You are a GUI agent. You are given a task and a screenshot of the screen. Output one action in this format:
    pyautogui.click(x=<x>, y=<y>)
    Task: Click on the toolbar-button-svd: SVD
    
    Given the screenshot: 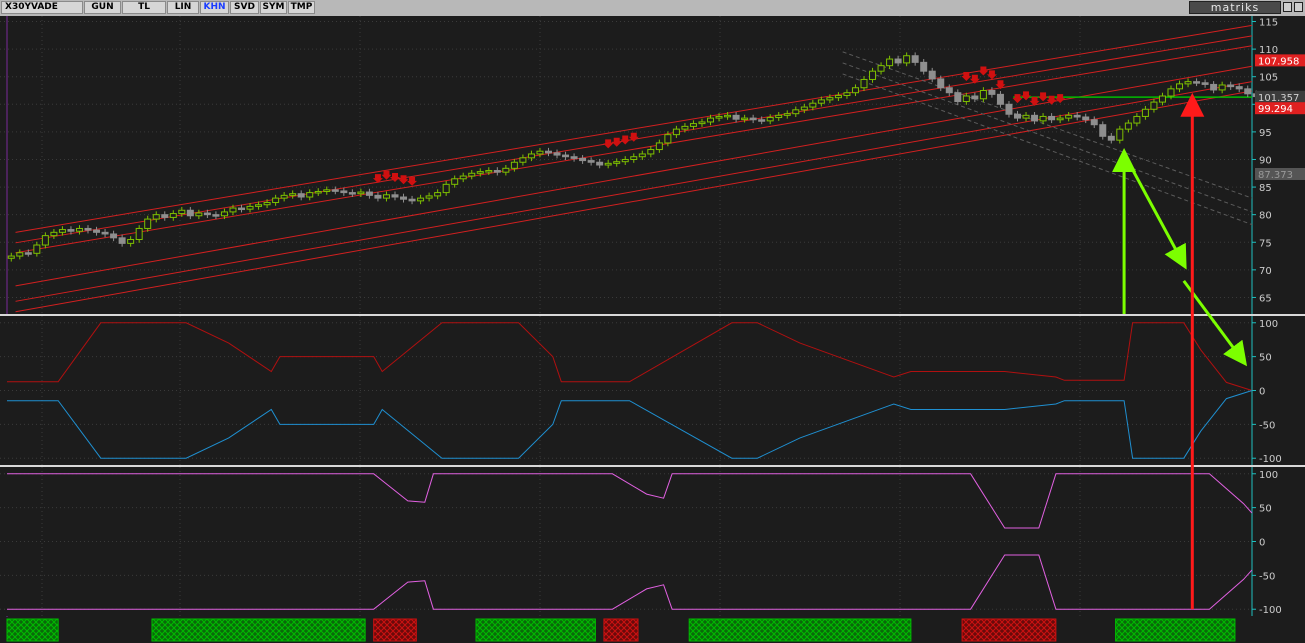 What is the action you would take?
    pyautogui.click(x=244, y=7)
    